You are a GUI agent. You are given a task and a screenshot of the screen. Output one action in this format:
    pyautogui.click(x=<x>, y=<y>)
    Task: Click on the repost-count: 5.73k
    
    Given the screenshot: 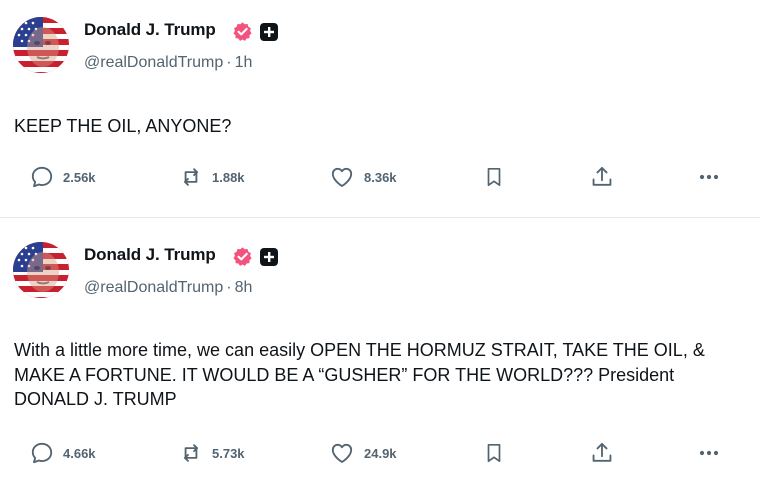 What is the action you would take?
    pyautogui.click(x=228, y=453)
    